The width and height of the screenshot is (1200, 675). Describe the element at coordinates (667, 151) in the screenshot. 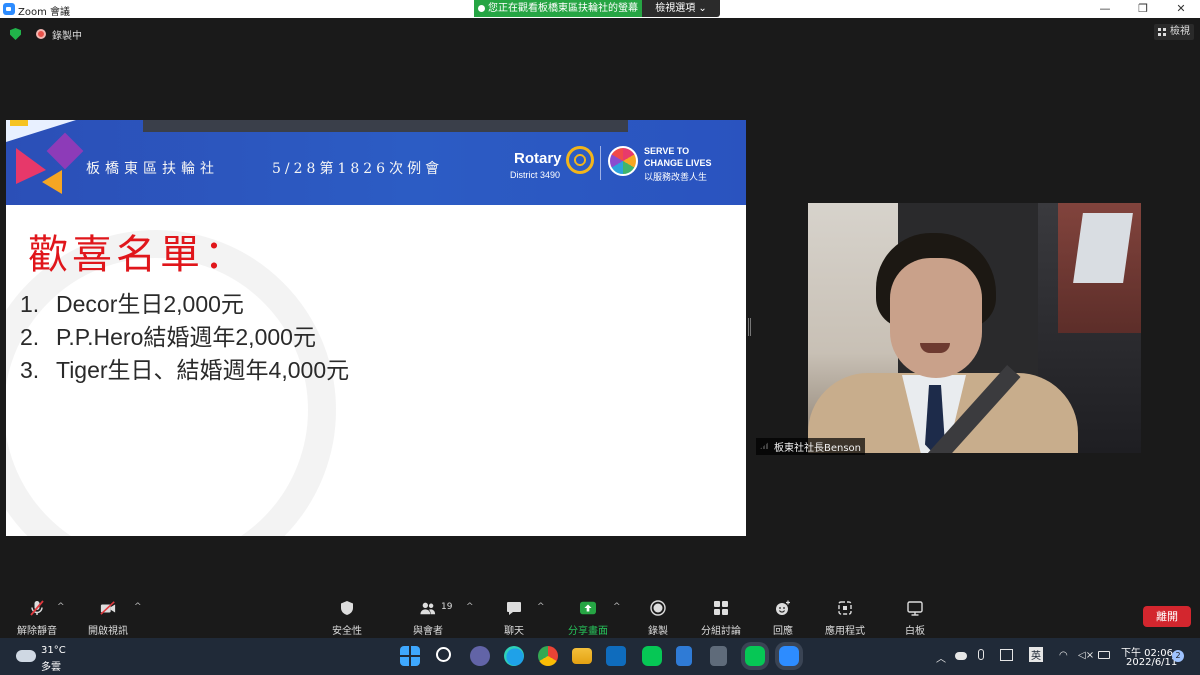

I see `theme-line-1: SERVE TO` at that location.